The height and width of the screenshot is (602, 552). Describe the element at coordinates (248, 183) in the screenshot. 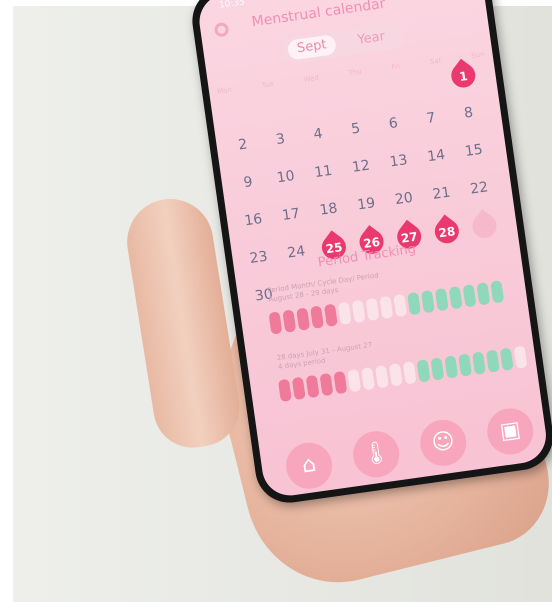

I see `calendar-day: 9` at that location.